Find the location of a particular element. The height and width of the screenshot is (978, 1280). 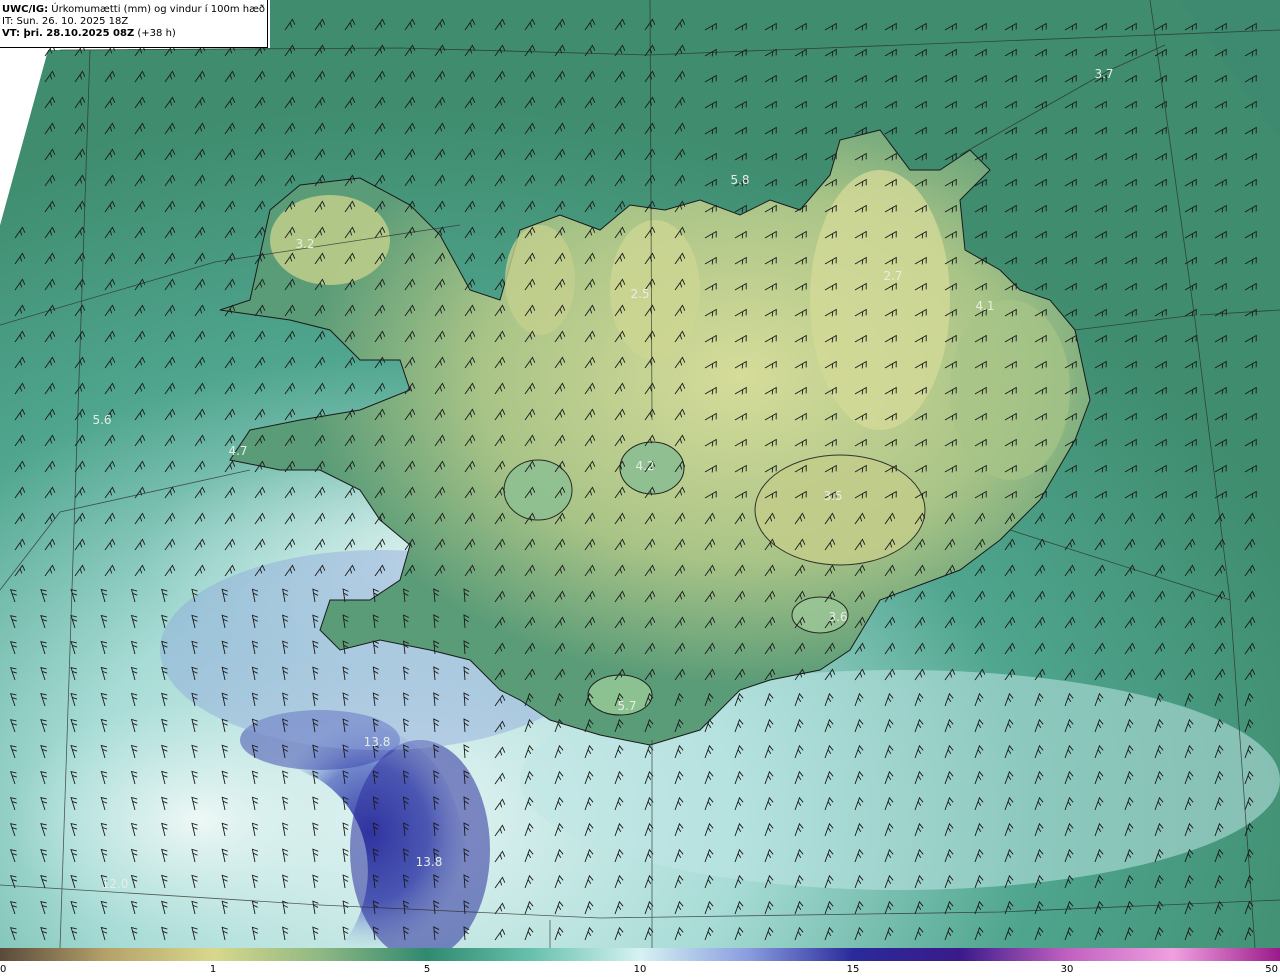

colorbar-tick: 10 is located at coordinates (640, 969).